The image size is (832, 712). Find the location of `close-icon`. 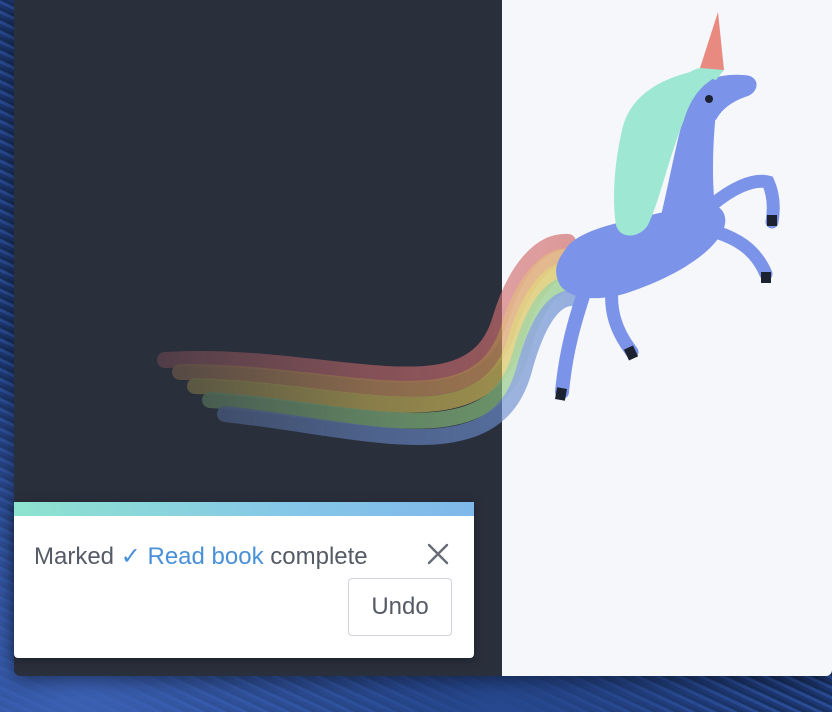

close-icon is located at coordinates (438, 554).